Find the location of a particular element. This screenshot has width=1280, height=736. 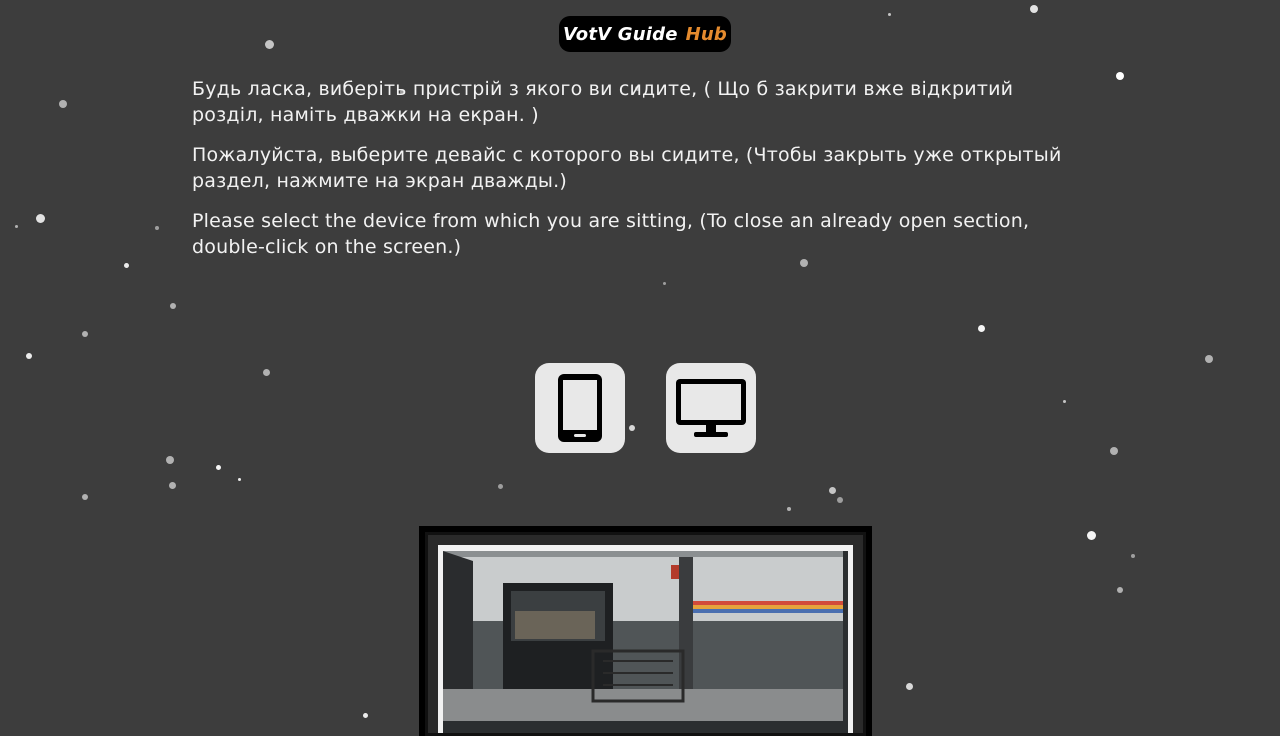

logo-main-text: VotV Guide is located at coordinates (620, 34).